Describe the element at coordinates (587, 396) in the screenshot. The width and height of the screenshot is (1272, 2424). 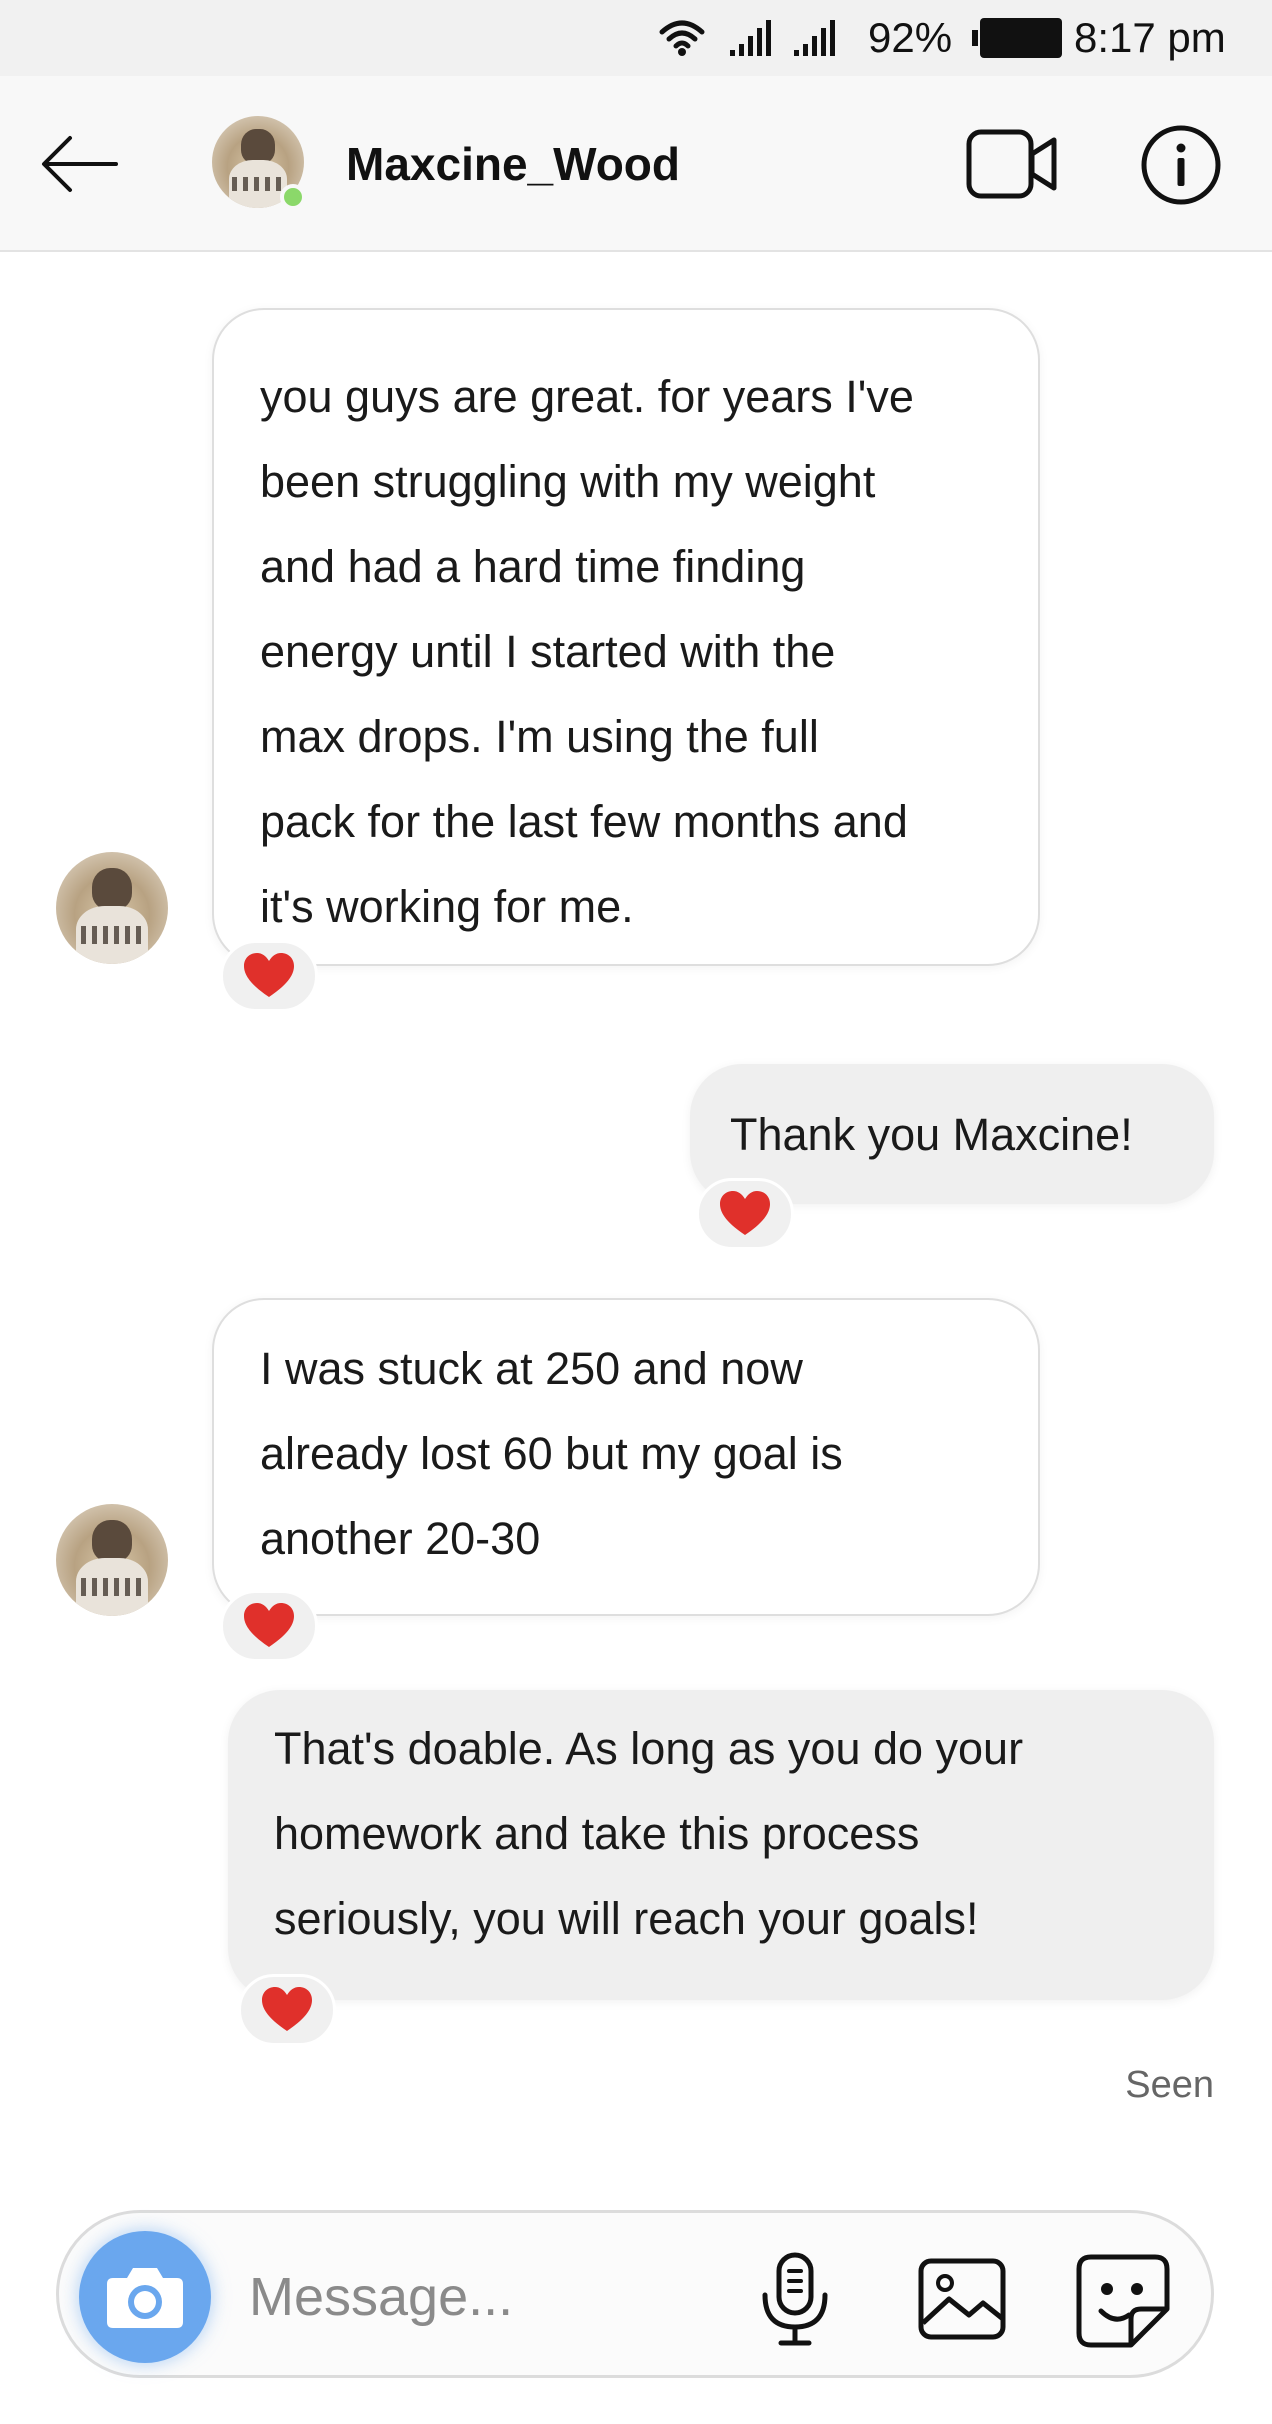
I see `message-line: you guys are great. for years I've` at that location.